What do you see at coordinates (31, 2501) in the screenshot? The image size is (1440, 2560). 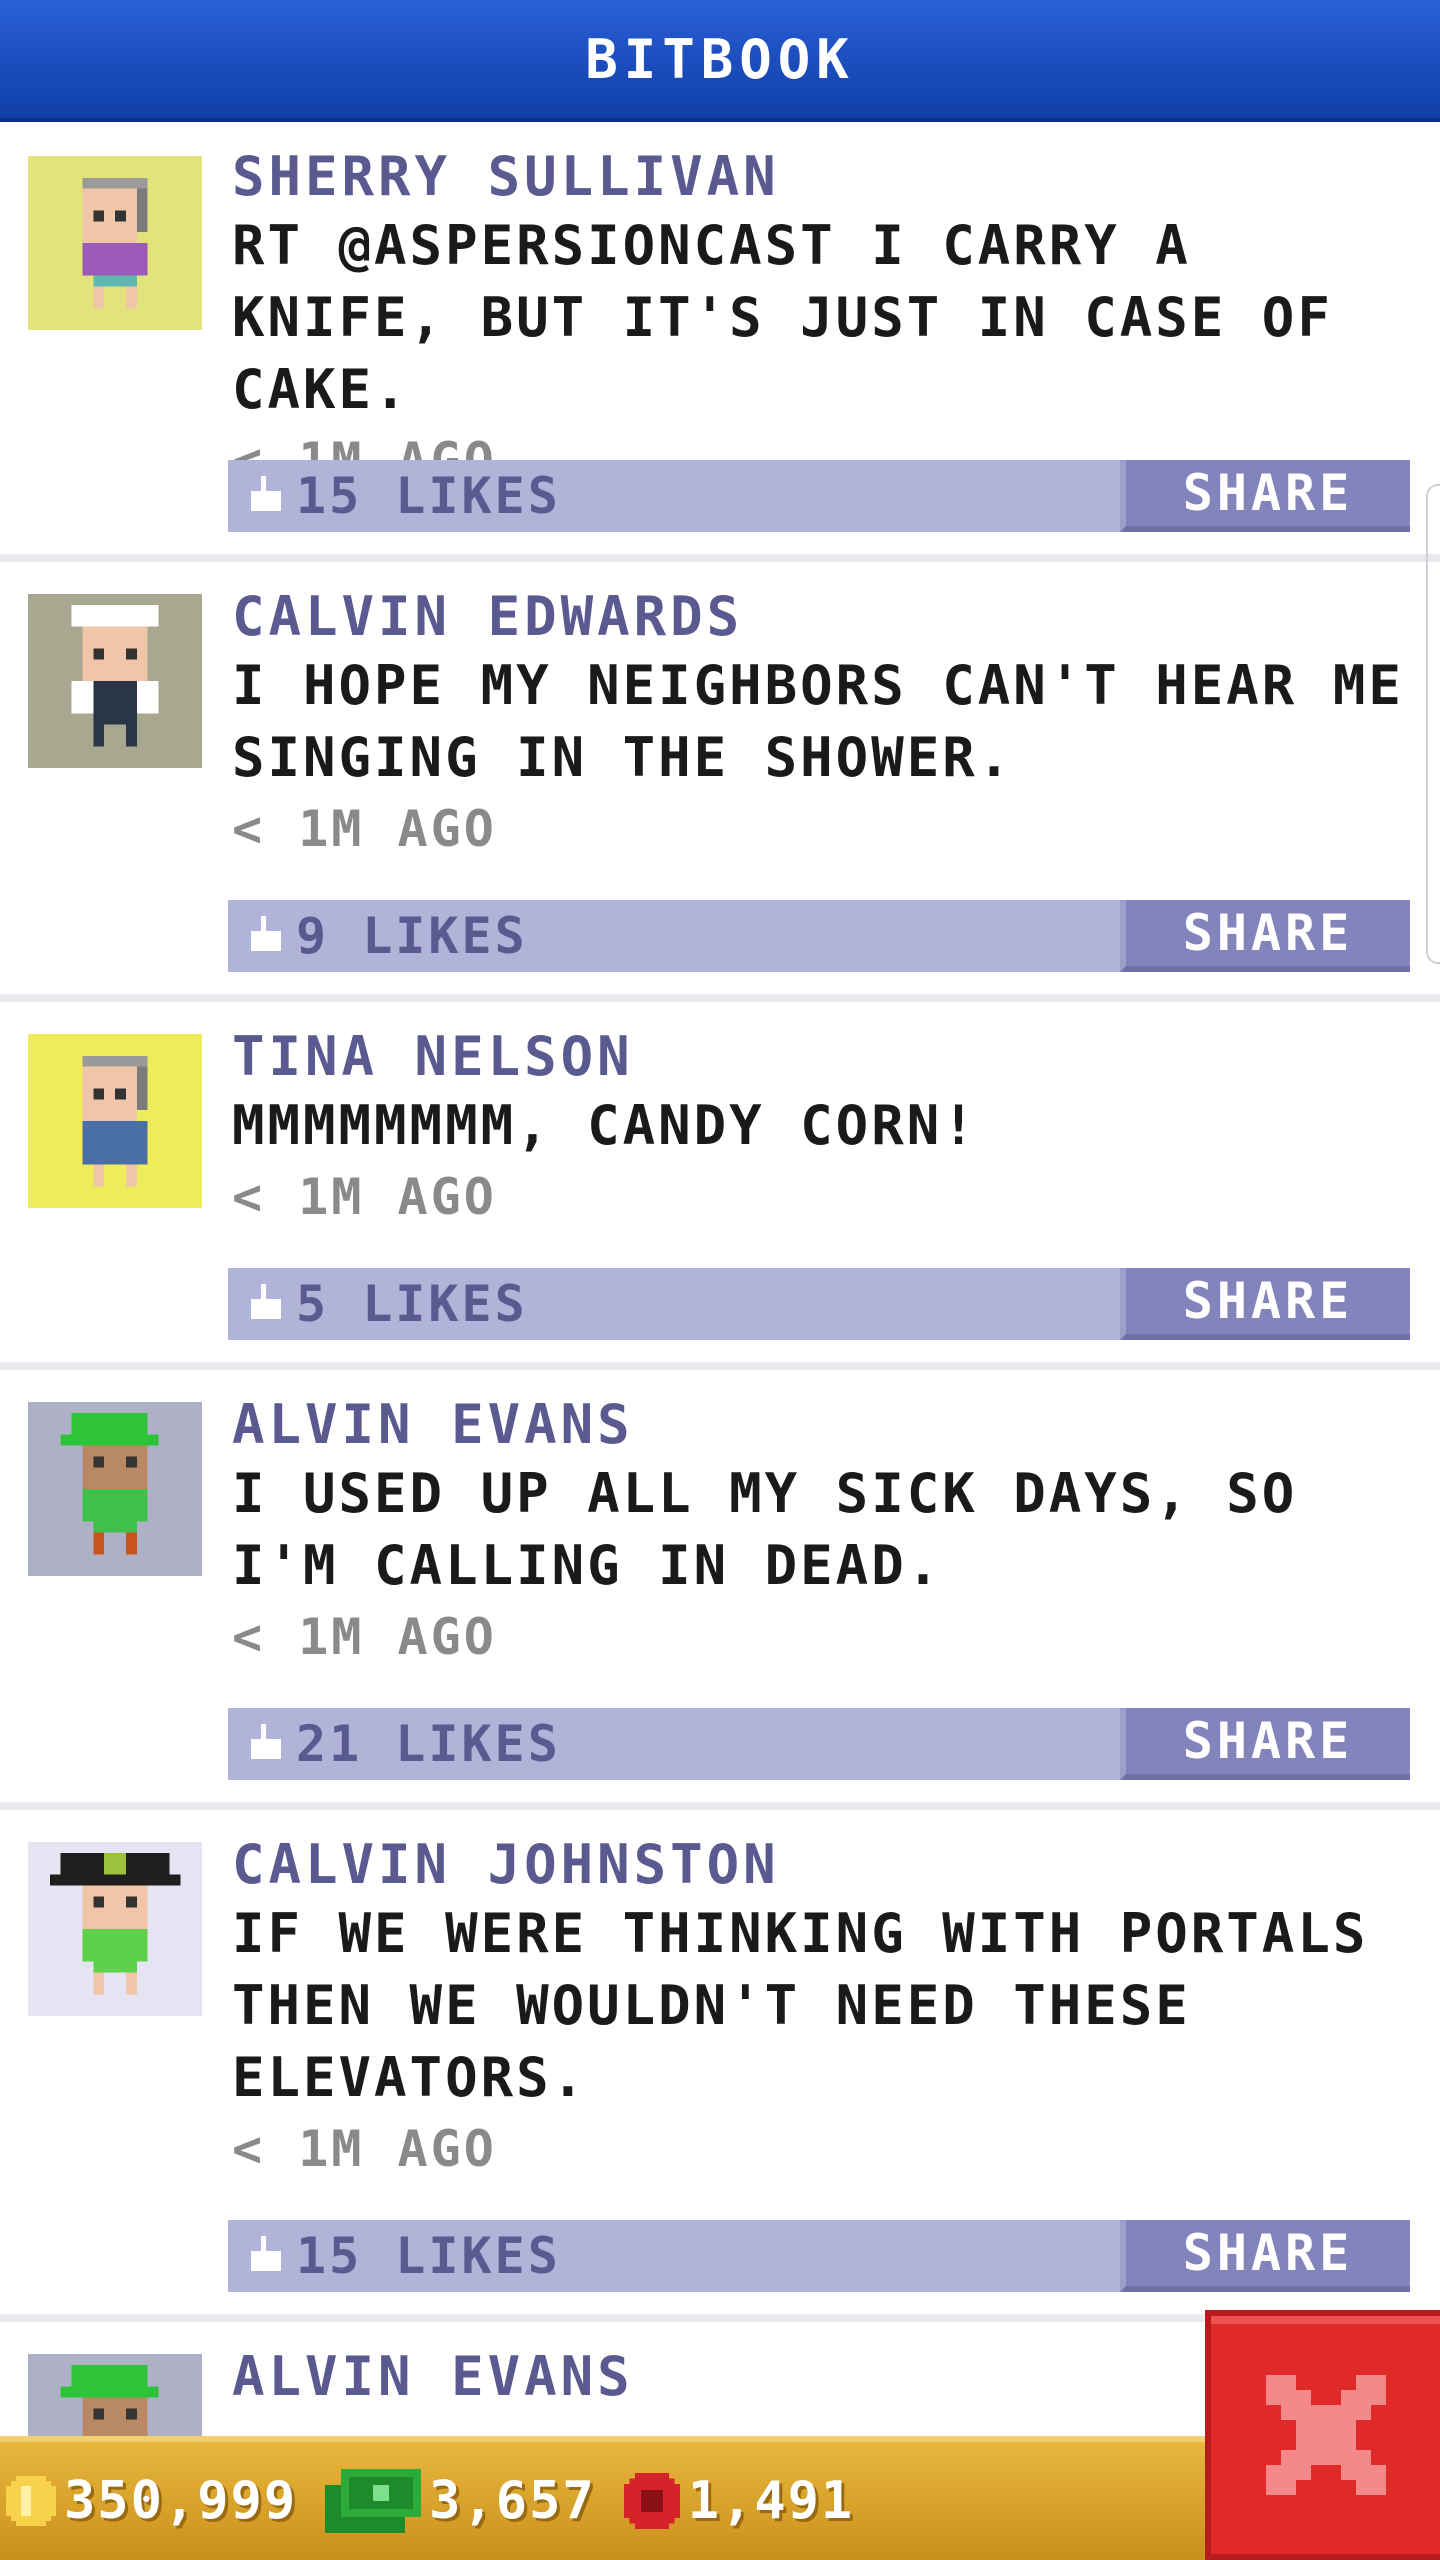 I see `coin-icon` at bounding box center [31, 2501].